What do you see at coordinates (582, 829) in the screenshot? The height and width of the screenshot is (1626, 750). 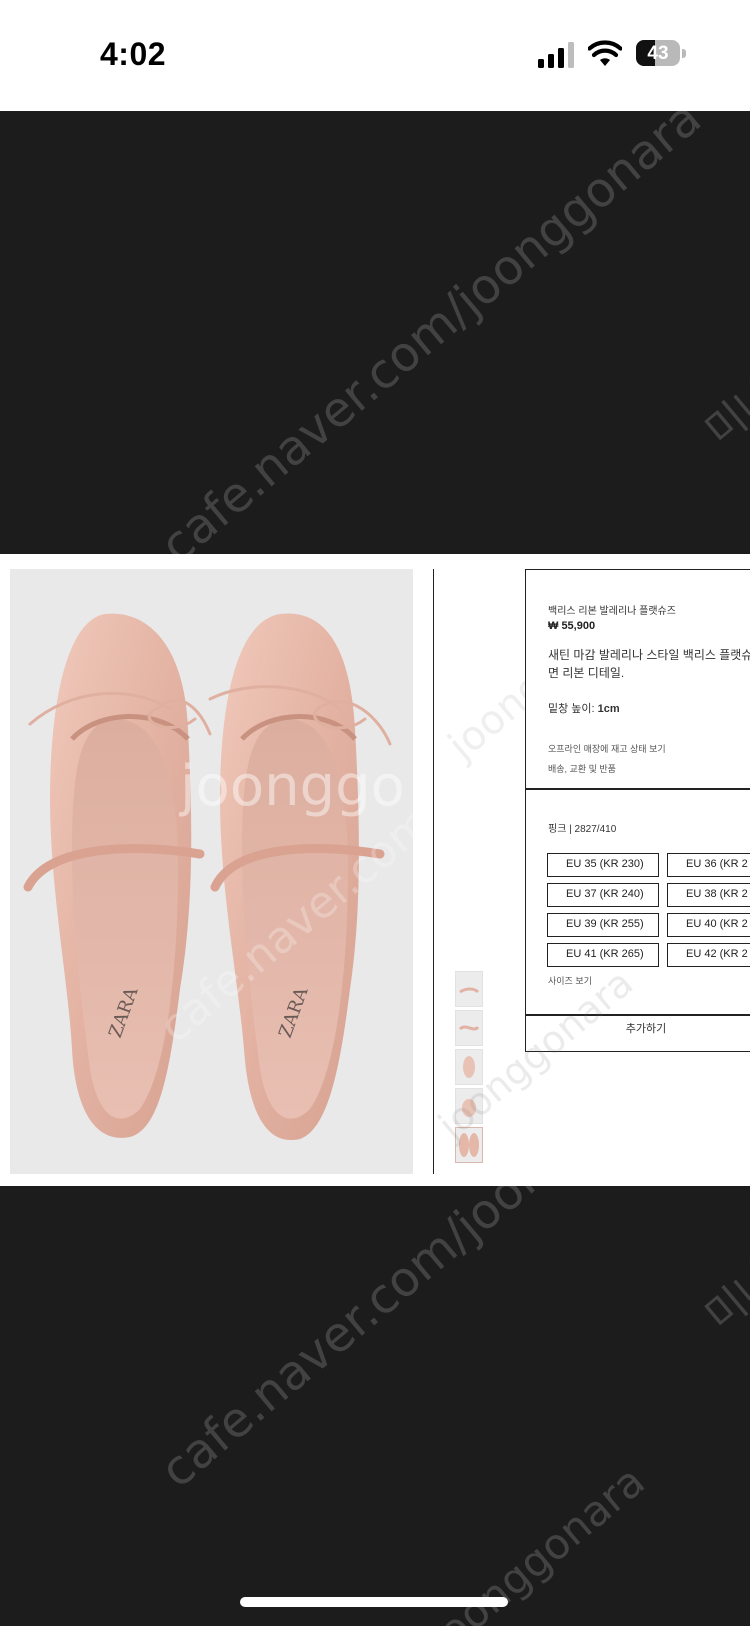 I see `color-reference: 핑크 | 2827/410` at bounding box center [582, 829].